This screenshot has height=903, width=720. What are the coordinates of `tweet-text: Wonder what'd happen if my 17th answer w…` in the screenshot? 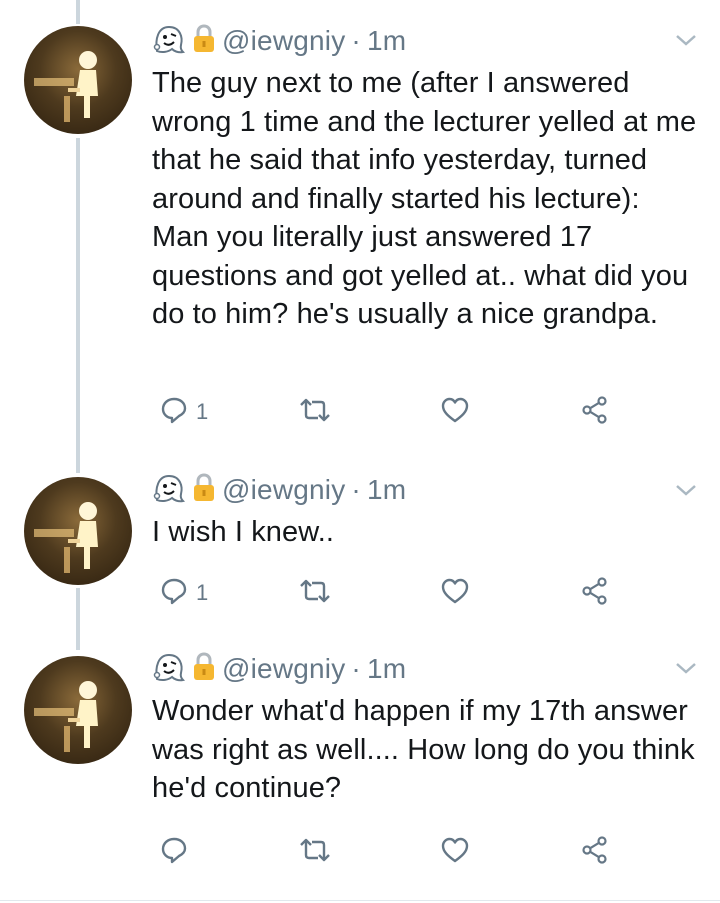 It's located at (427, 749).